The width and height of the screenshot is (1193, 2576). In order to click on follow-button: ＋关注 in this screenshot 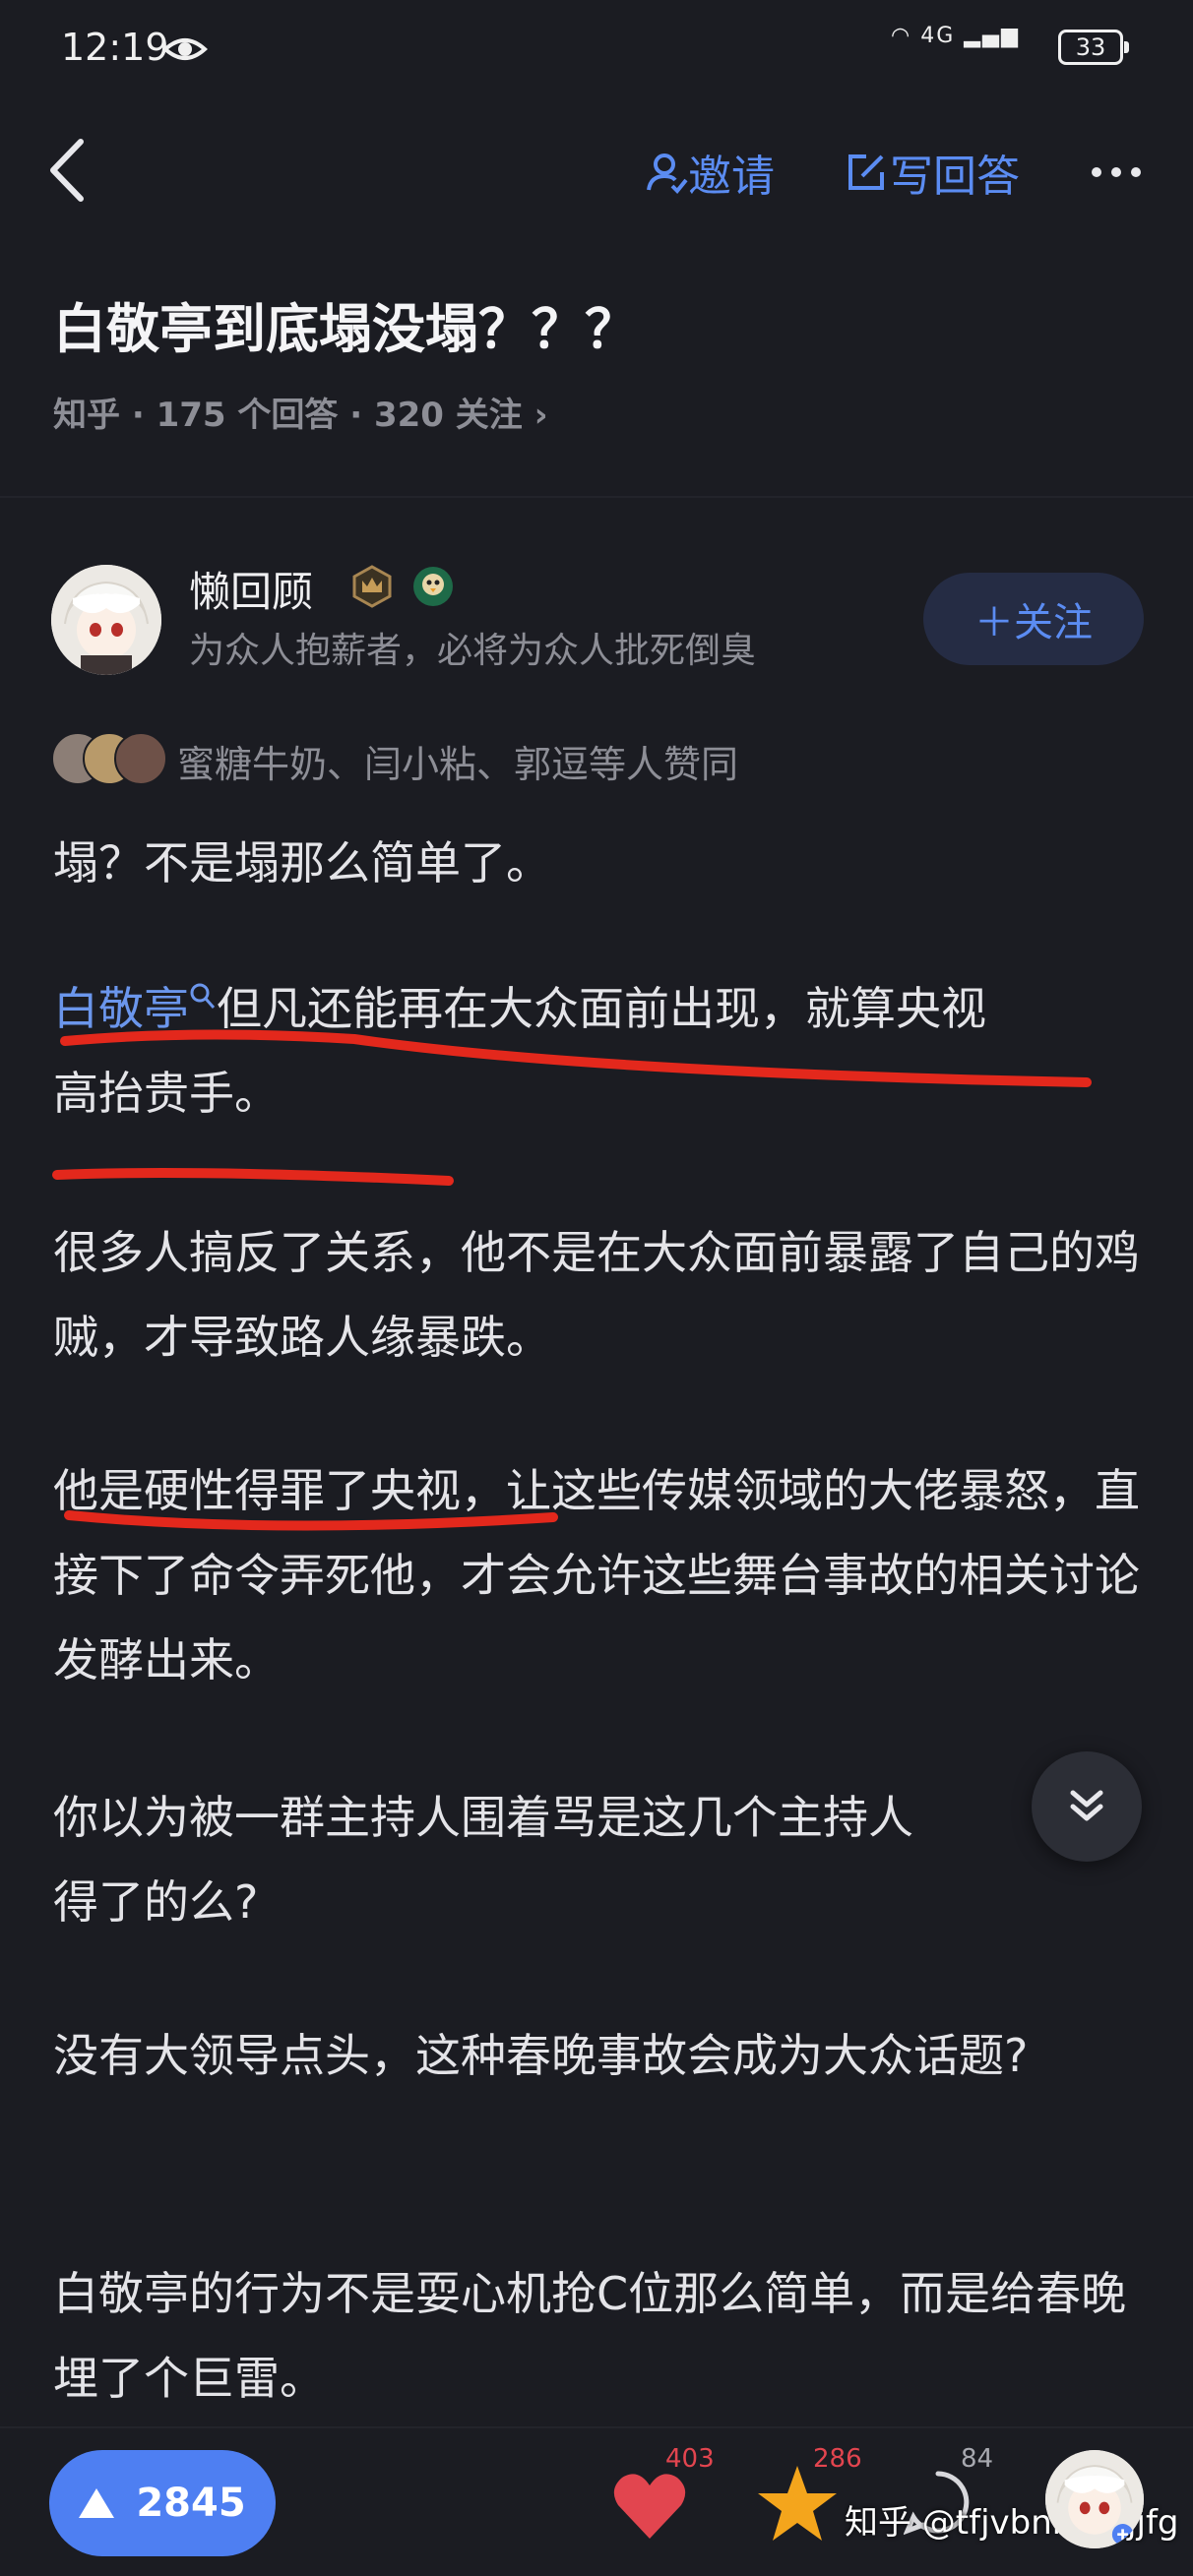, I will do `click(1033, 619)`.